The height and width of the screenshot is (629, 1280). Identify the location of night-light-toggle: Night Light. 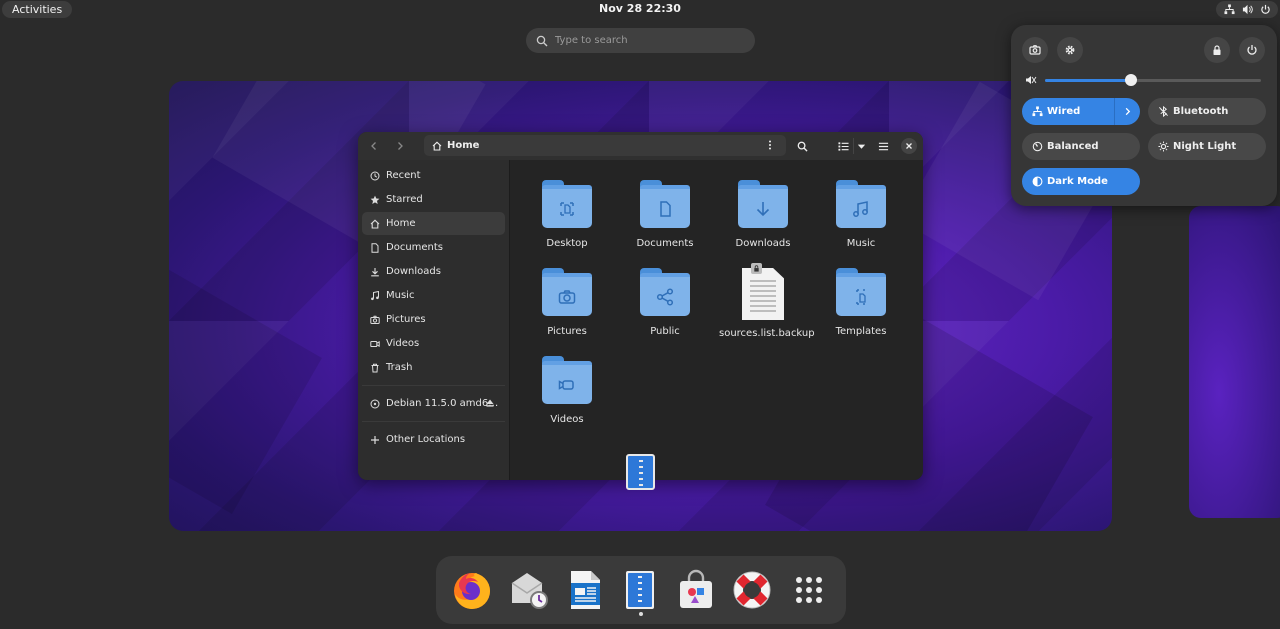
(1207, 146).